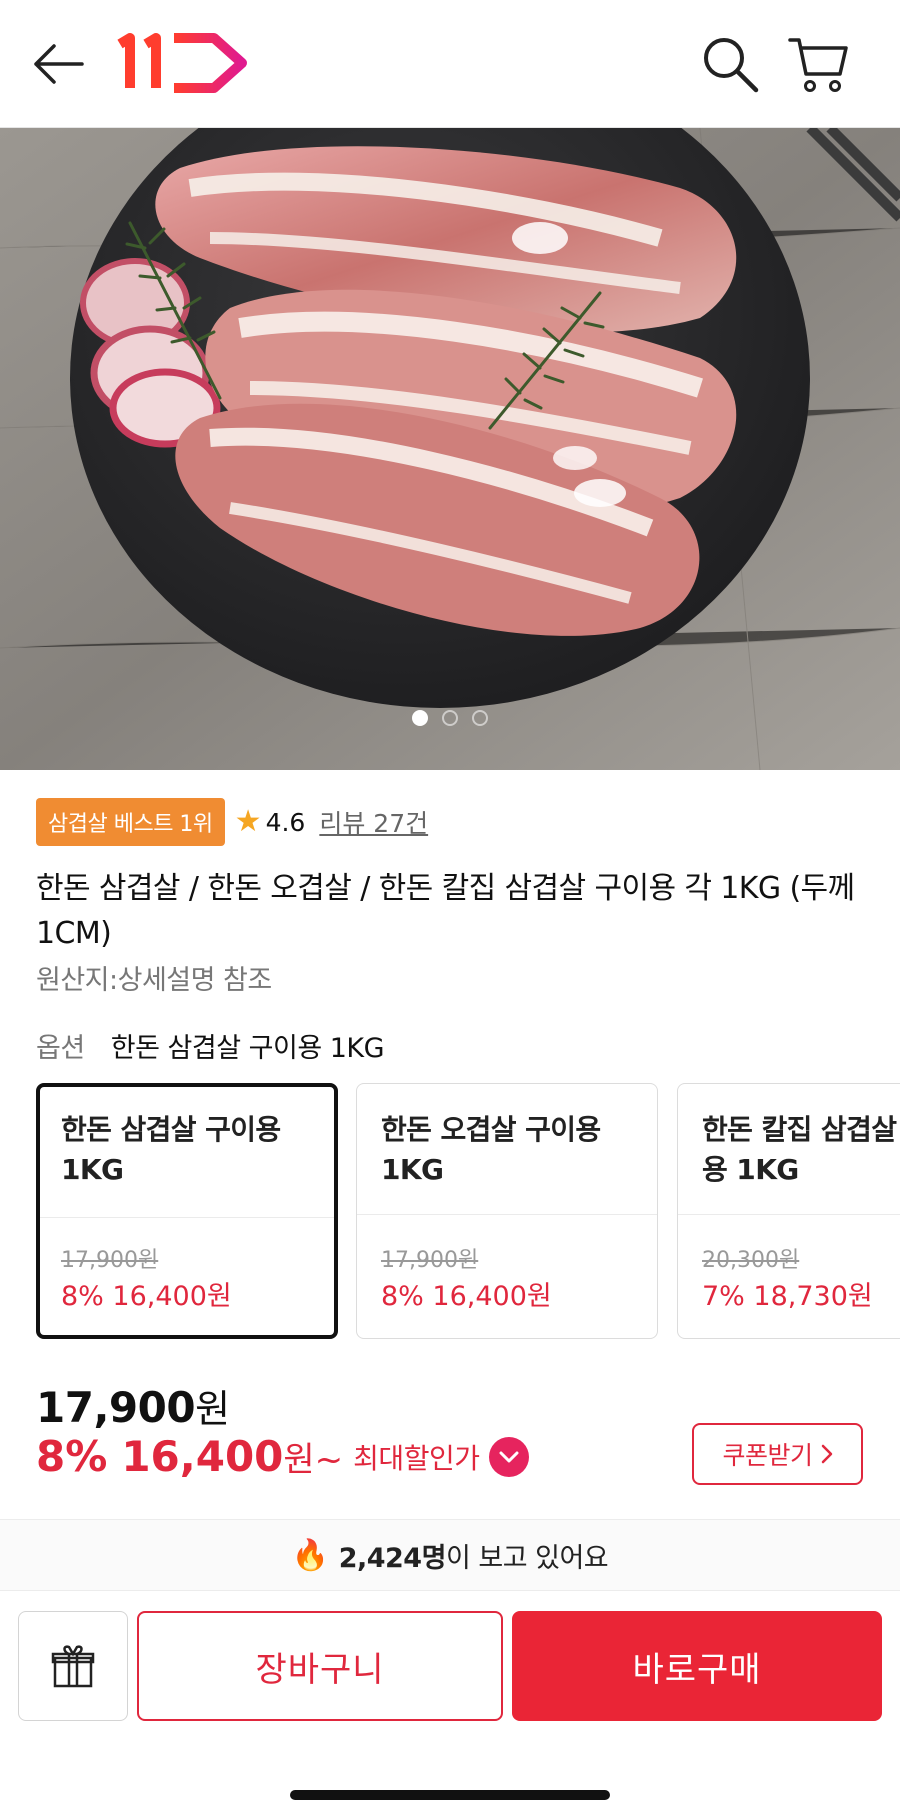 The height and width of the screenshot is (1816, 900). I want to click on original-price-unit: 원, so click(212, 1409).